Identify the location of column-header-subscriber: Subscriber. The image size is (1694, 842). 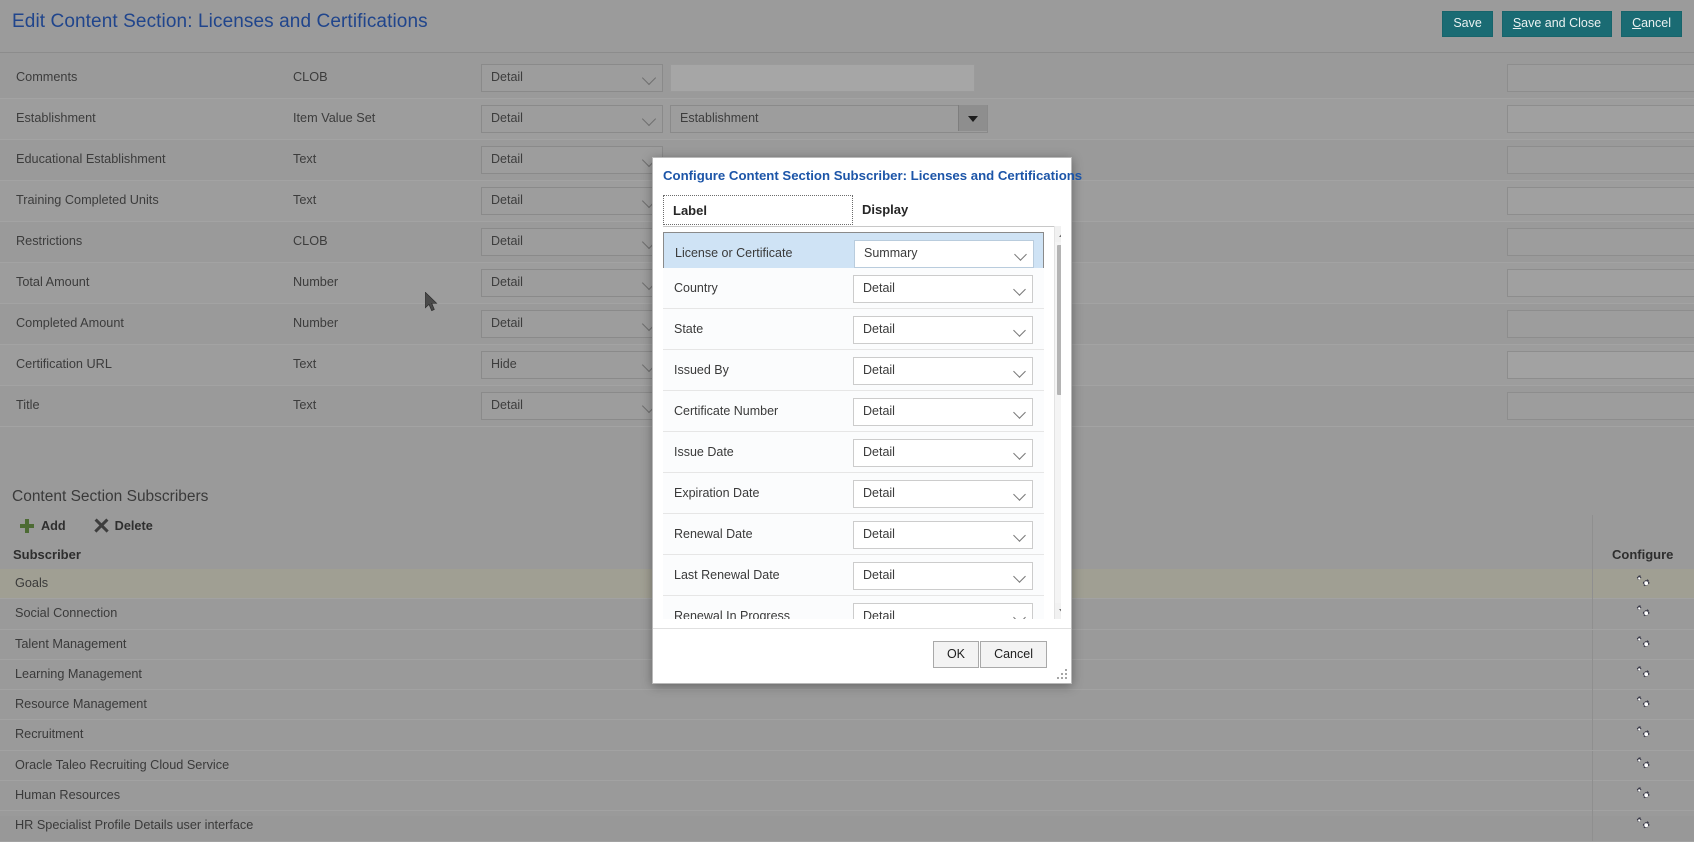
(47, 554).